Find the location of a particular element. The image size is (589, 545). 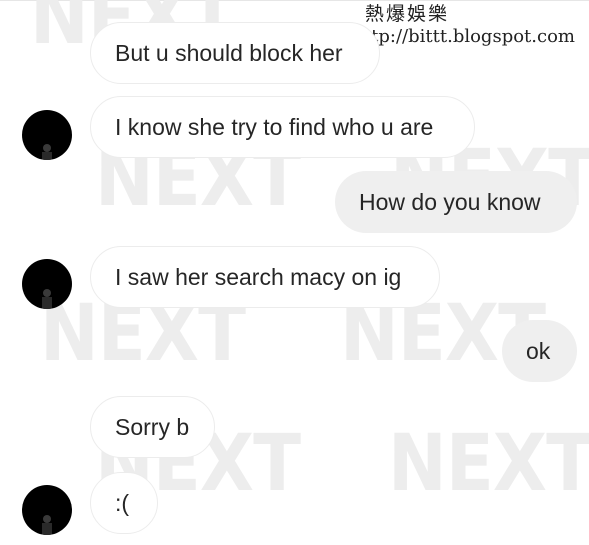

message-text: I saw her search macy on ig is located at coordinates (258, 276).